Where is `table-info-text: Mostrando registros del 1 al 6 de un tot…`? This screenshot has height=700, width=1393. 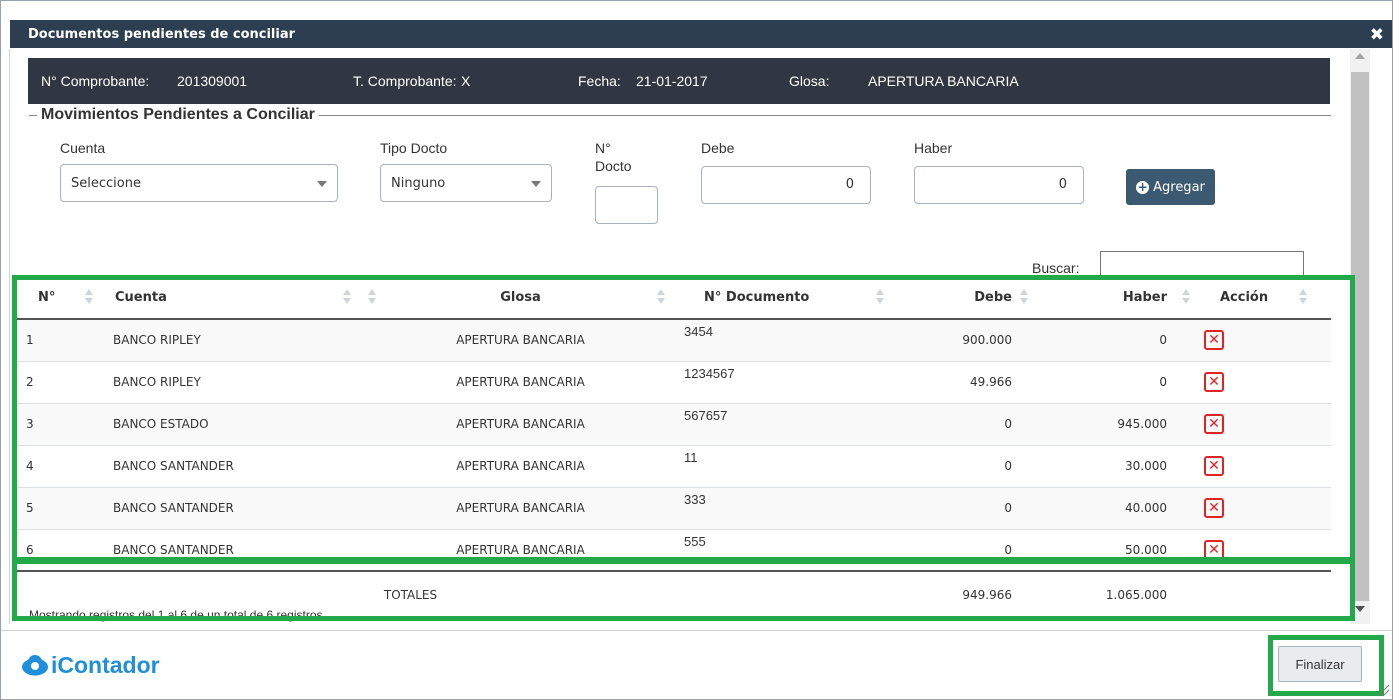 table-info-text: Mostrando registros del 1 al 6 de un tot… is located at coordinates (176, 615).